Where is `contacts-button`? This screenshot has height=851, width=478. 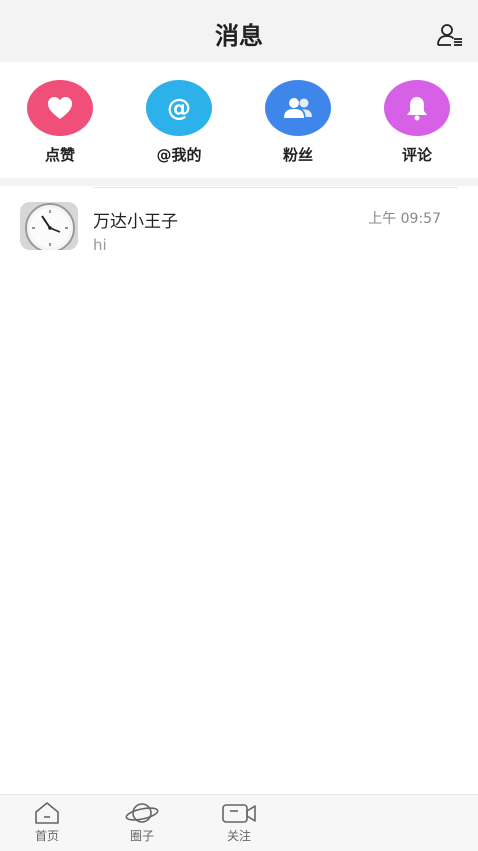 contacts-button is located at coordinates (450, 35).